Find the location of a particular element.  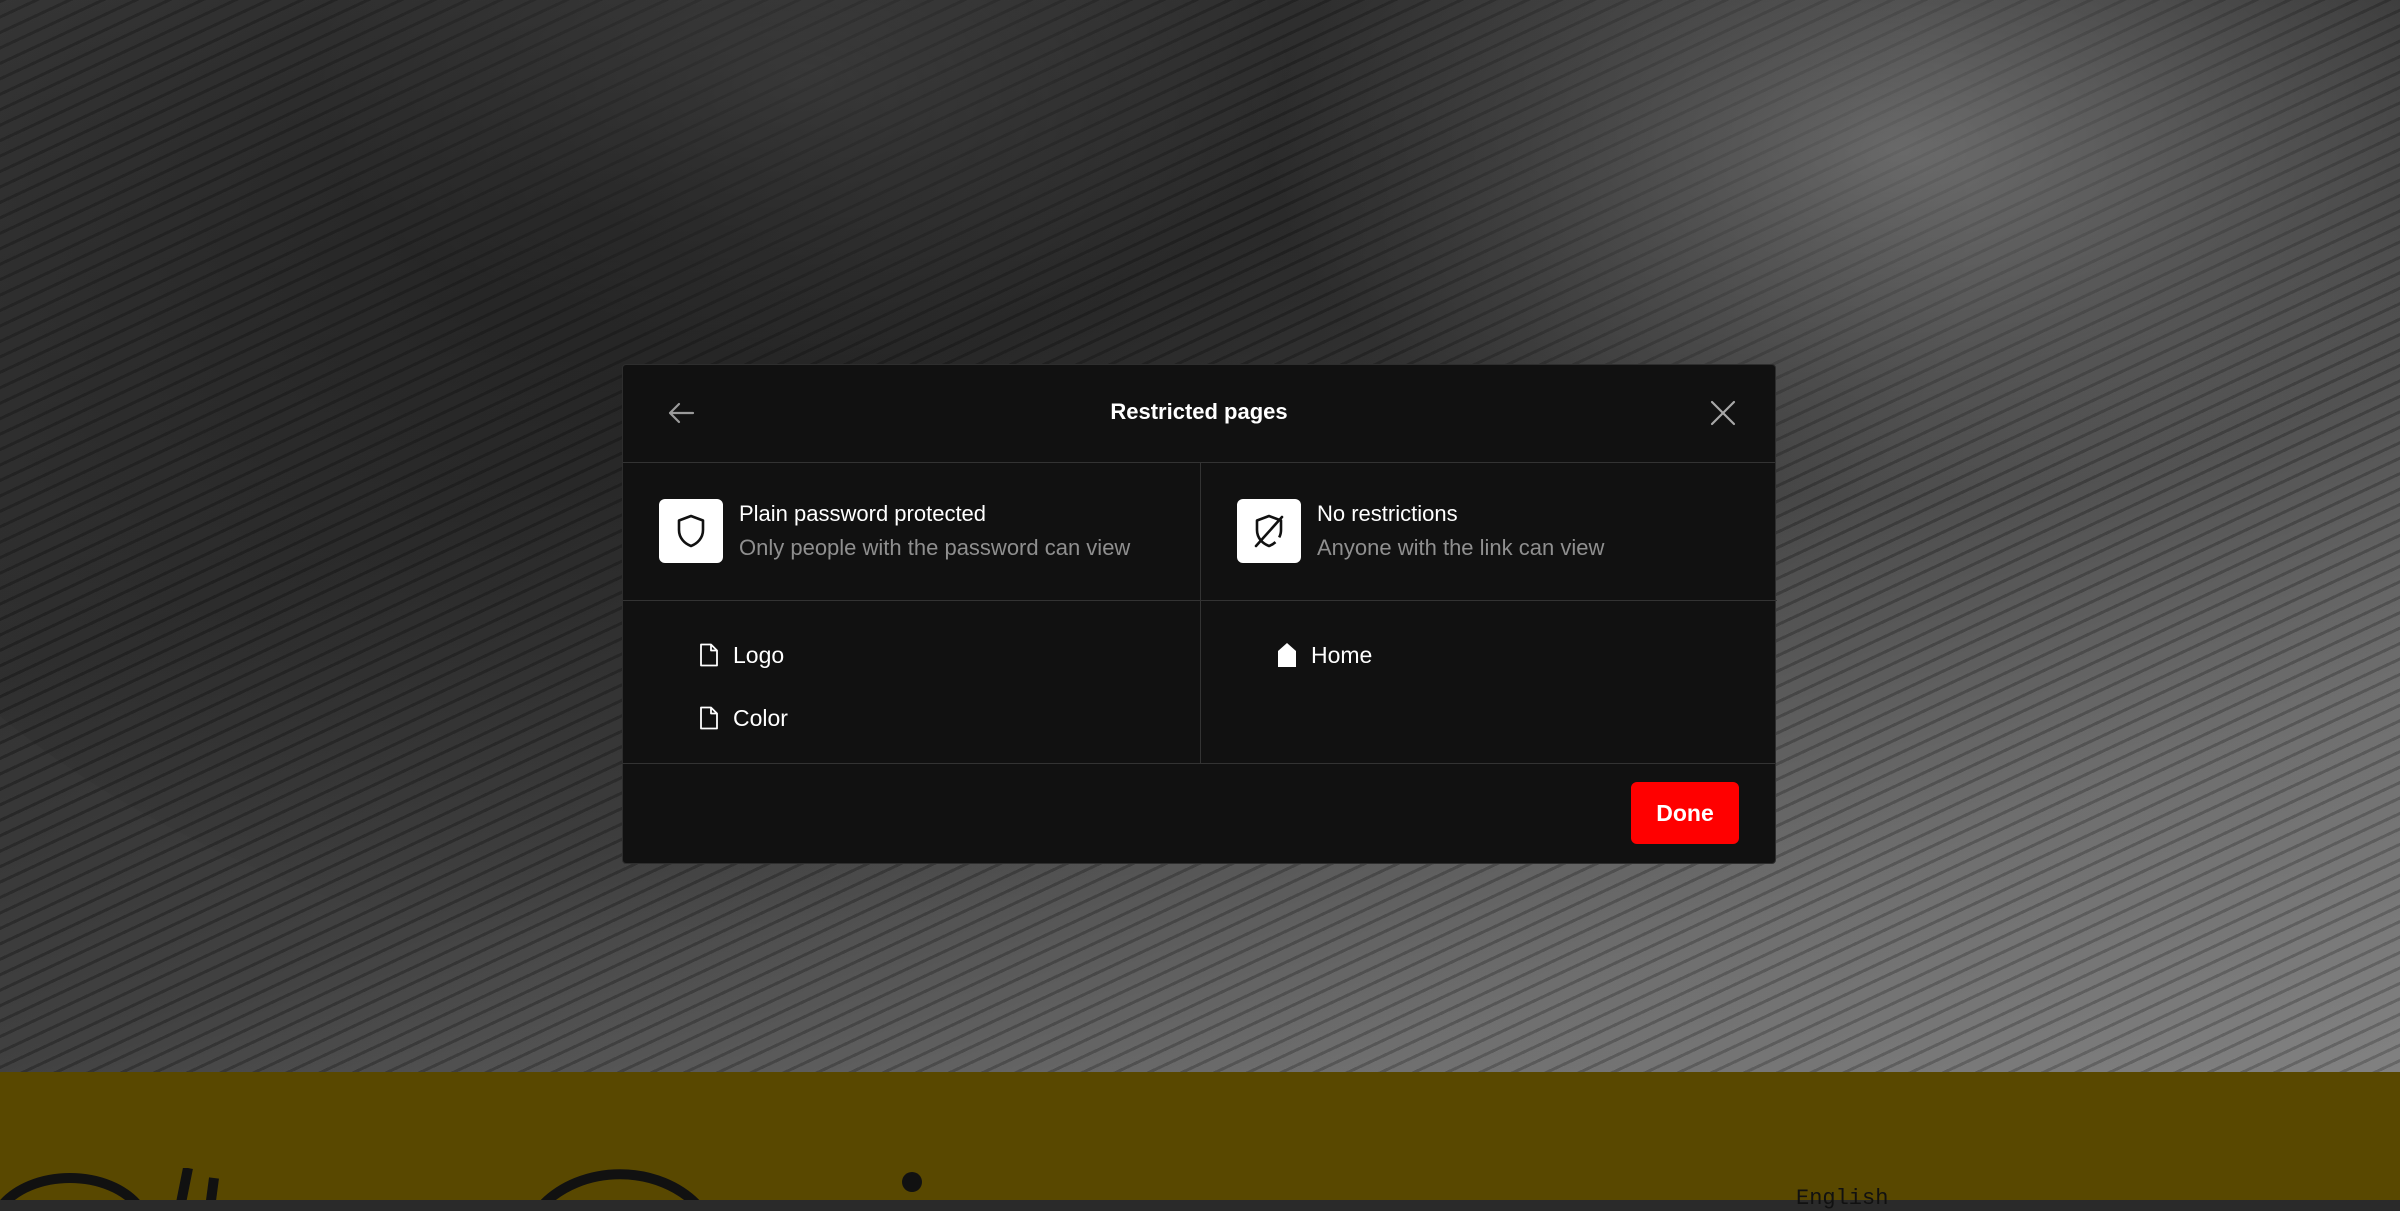

shield-icon is located at coordinates (691, 531).